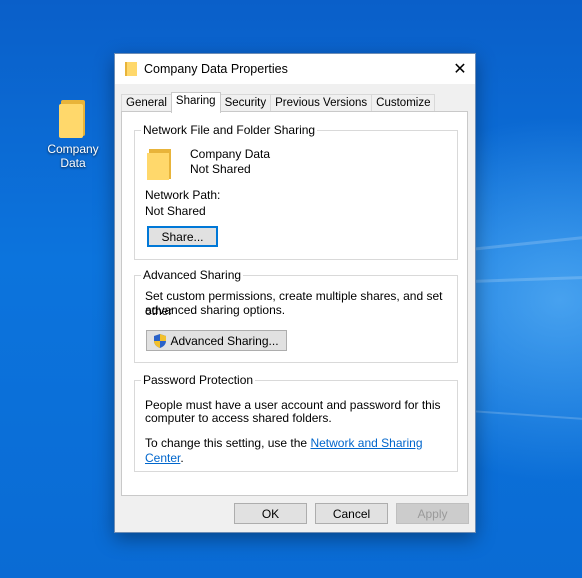 Image resolution: width=582 pixels, height=578 pixels. I want to click on desktop-icon-label-line2: Data, so click(73, 163).